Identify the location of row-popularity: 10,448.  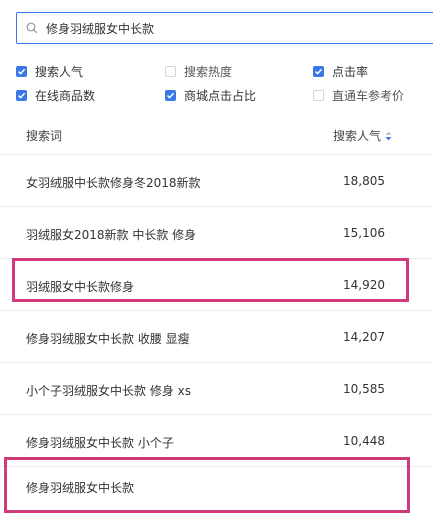
(364, 441).